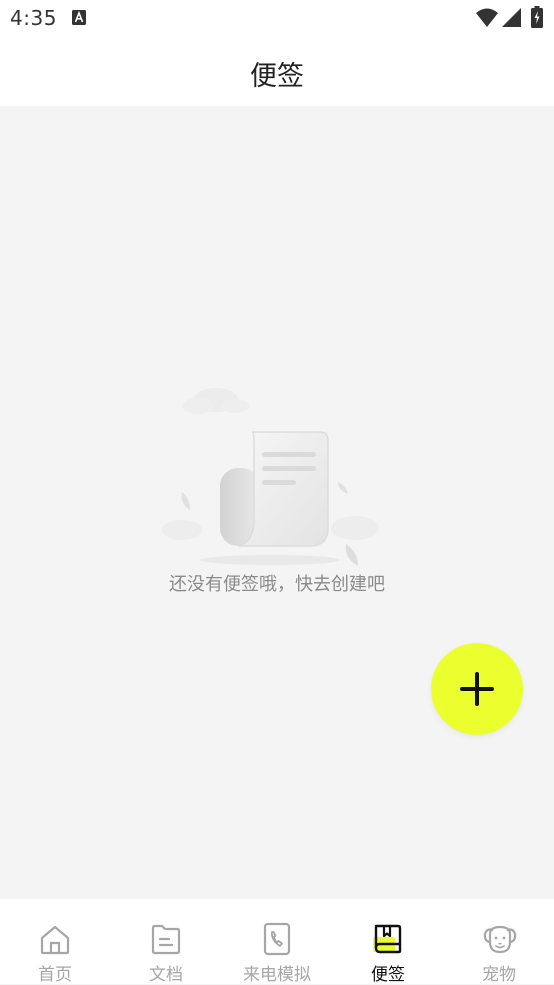 The height and width of the screenshot is (985, 554). What do you see at coordinates (277, 584) in the screenshot?
I see `empty-message: 还没有便签哦，快去创建吧` at bounding box center [277, 584].